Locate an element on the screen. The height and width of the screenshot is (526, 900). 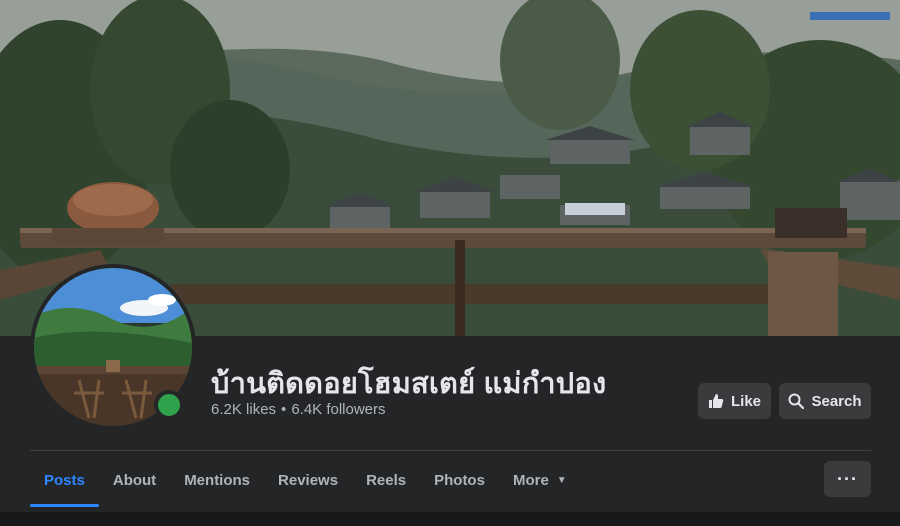
tab-photos: Photos is located at coordinates (459, 480).